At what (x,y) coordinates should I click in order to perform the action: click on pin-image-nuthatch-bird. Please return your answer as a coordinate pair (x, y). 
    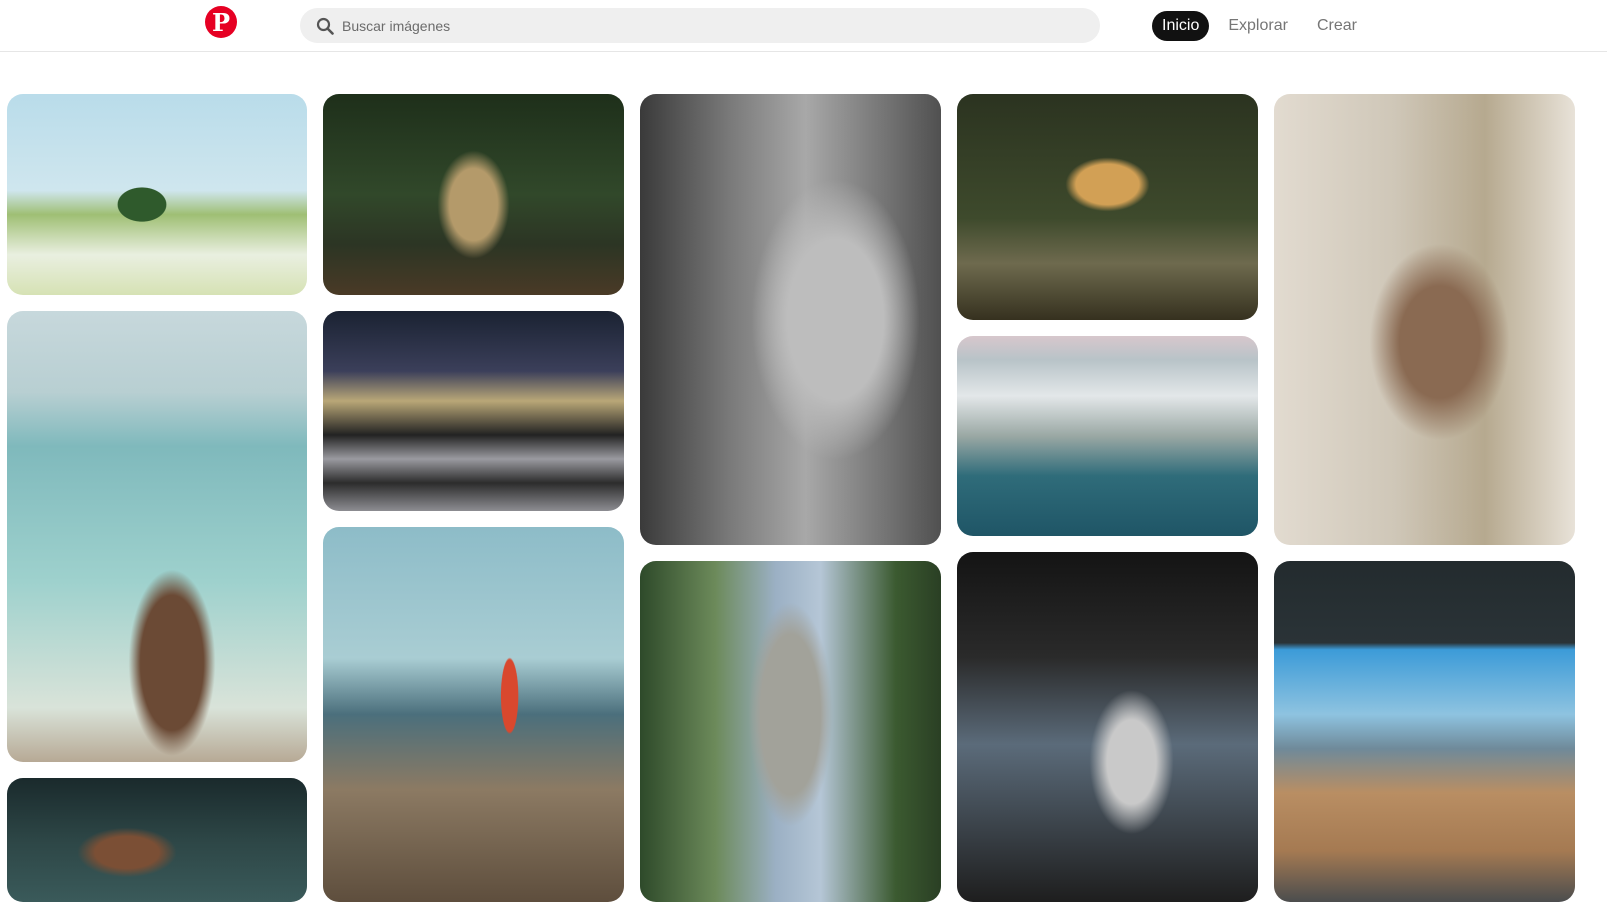
    Looking at the image, I should click on (1107, 207).